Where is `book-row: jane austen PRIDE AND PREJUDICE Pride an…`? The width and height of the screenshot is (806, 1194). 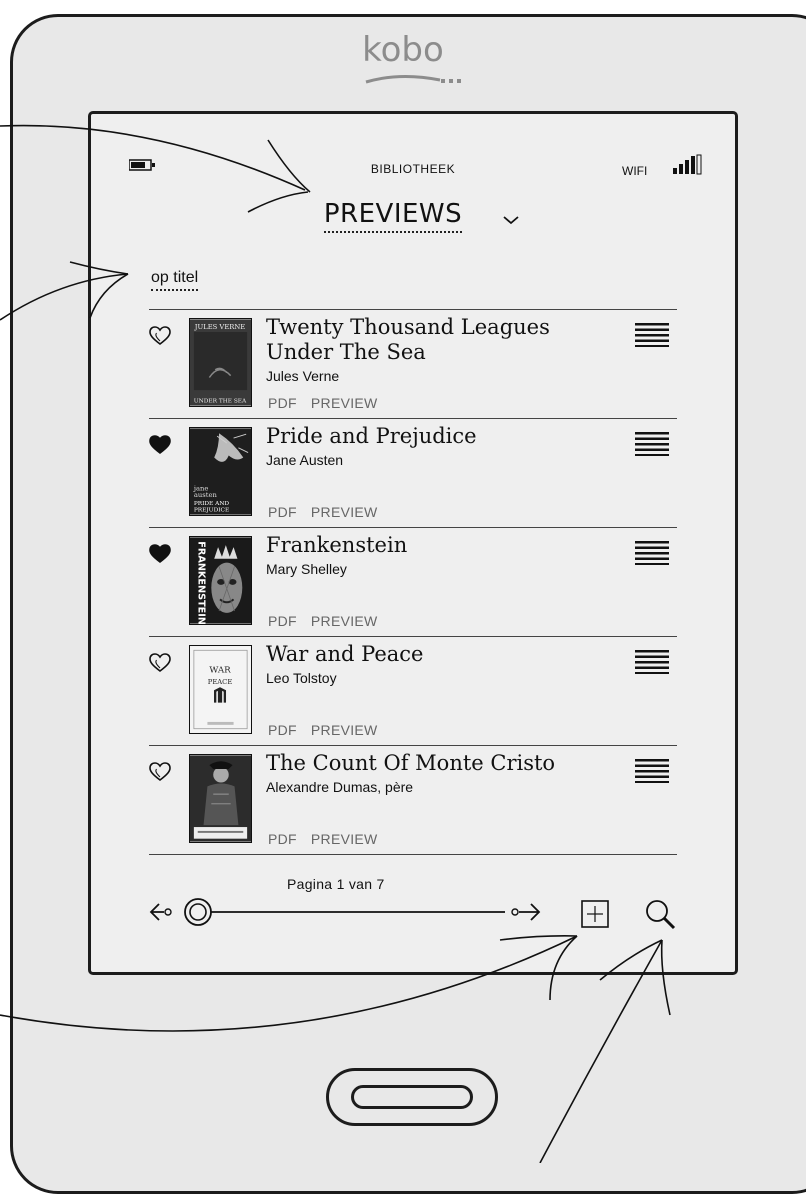 book-row: jane austen PRIDE AND PREJUDICE Pride an… is located at coordinates (413, 473).